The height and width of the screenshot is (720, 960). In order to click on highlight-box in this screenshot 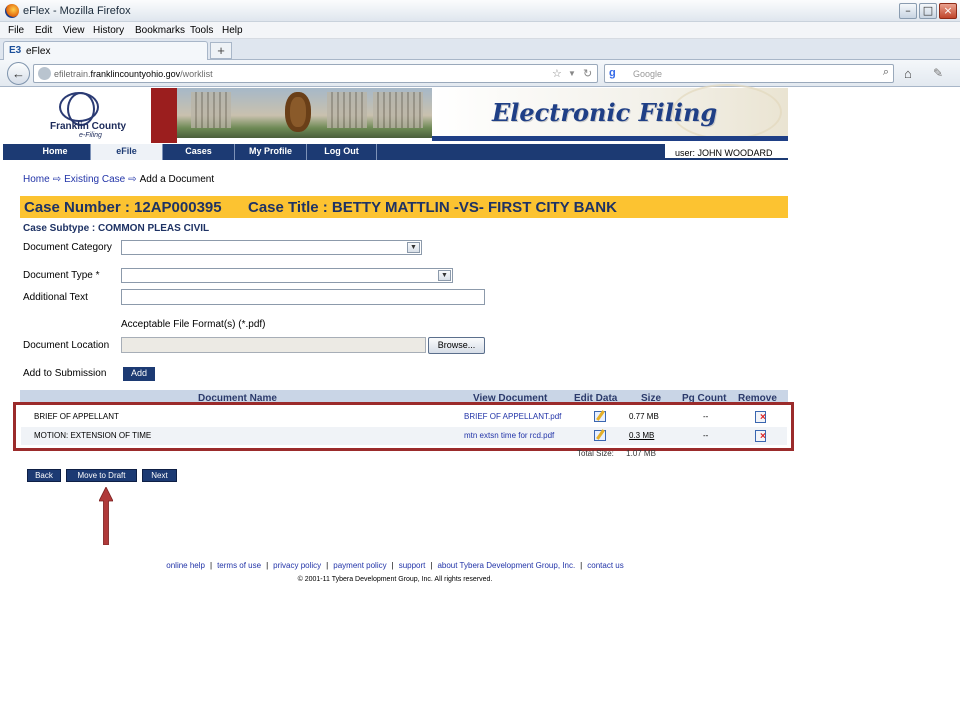, I will do `click(403, 426)`.